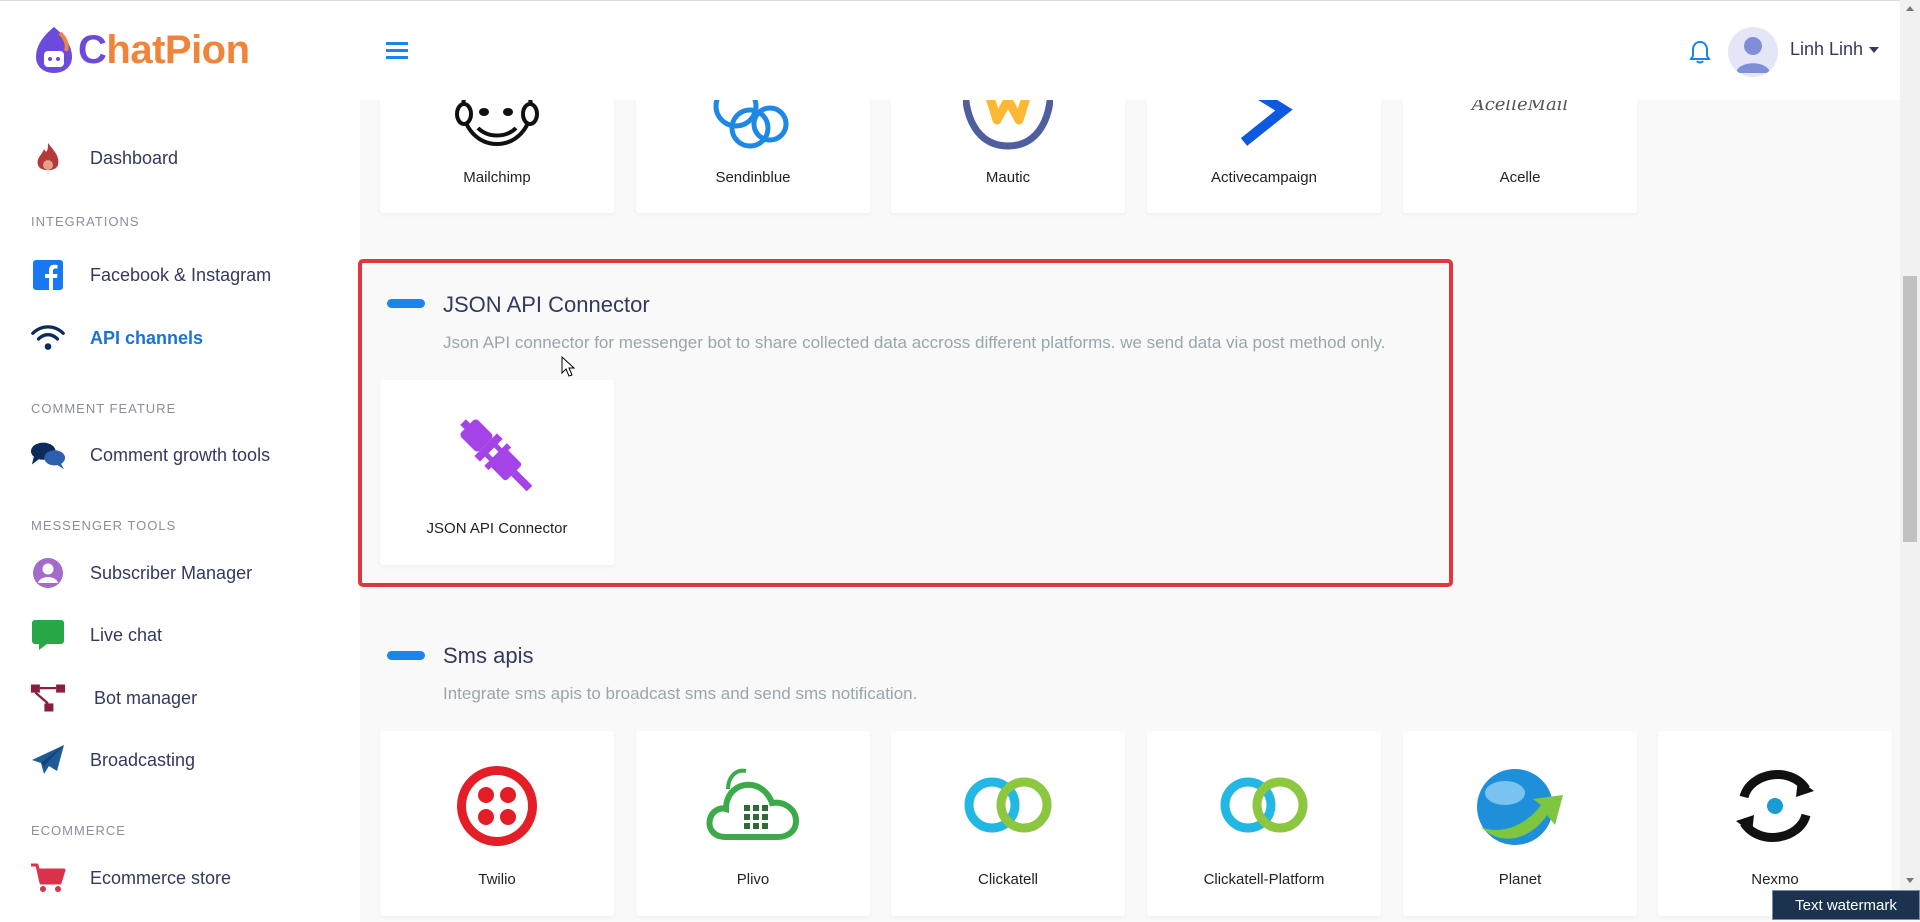  What do you see at coordinates (1775, 808) in the screenshot?
I see `nexmo-icon` at bounding box center [1775, 808].